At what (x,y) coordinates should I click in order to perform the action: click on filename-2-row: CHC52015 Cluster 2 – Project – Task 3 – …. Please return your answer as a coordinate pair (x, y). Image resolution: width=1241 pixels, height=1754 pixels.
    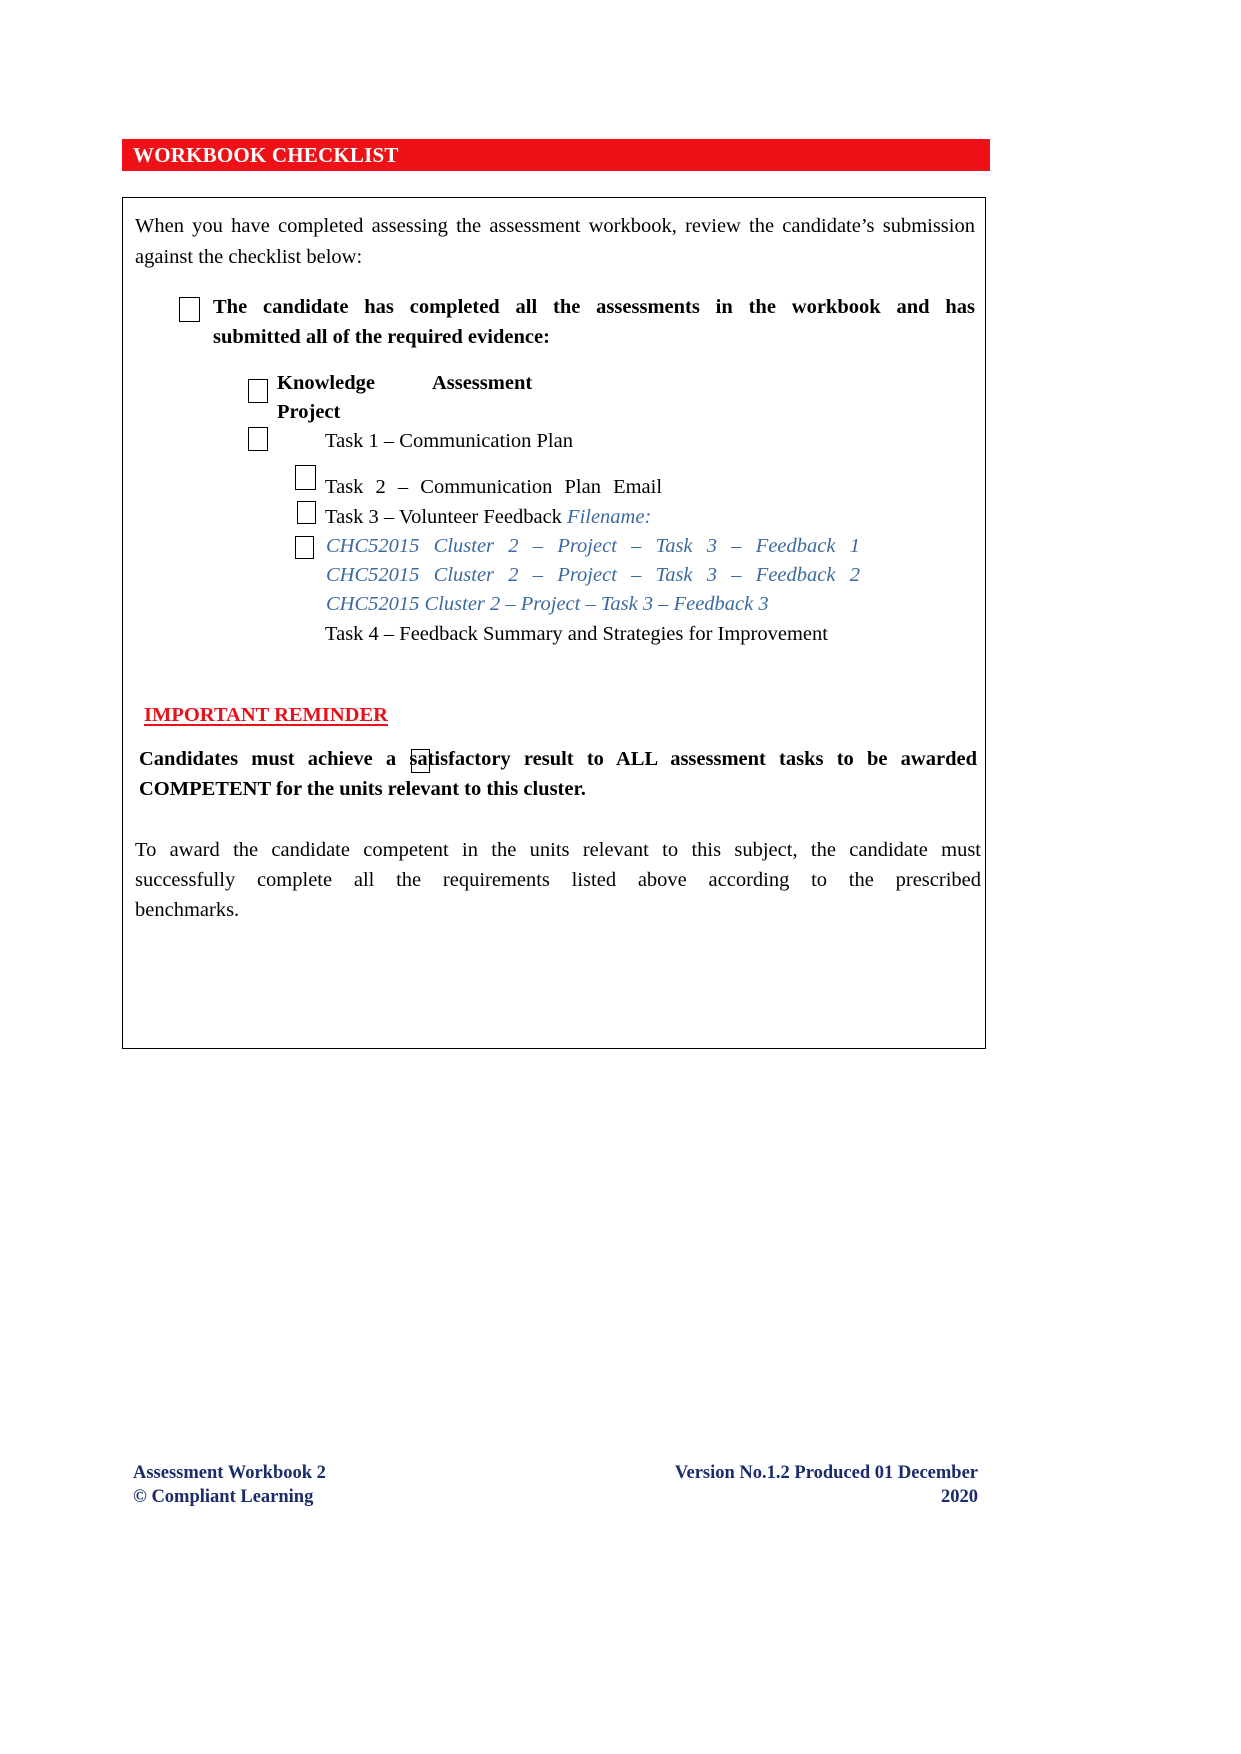
    Looking at the image, I should click on (593, 575).